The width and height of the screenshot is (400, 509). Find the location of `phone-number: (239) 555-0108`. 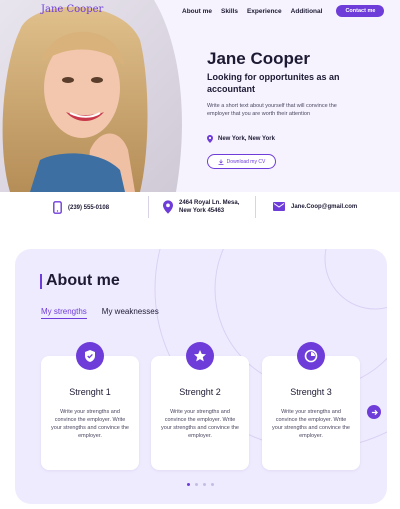

phone-number: (239) 555-0108 is located at coordinates (89, 207).